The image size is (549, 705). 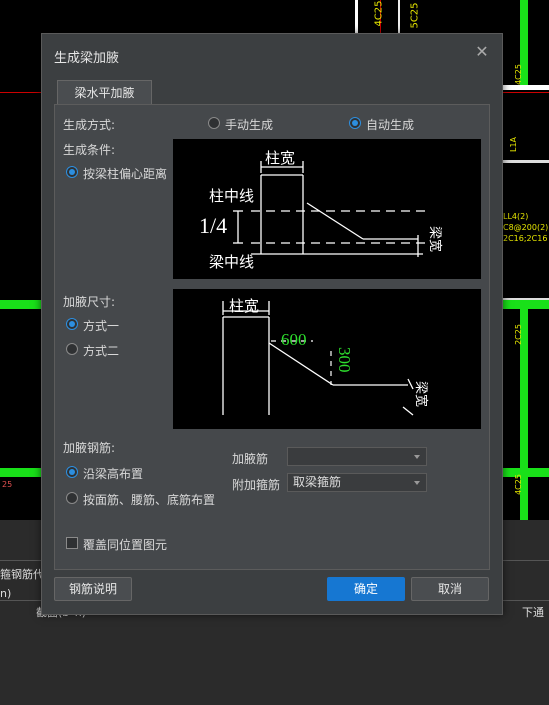 What do you see at coordinates (482, 52) in the screenshot?
I see `close-icon: ✕` at bounding box center [482, 52].